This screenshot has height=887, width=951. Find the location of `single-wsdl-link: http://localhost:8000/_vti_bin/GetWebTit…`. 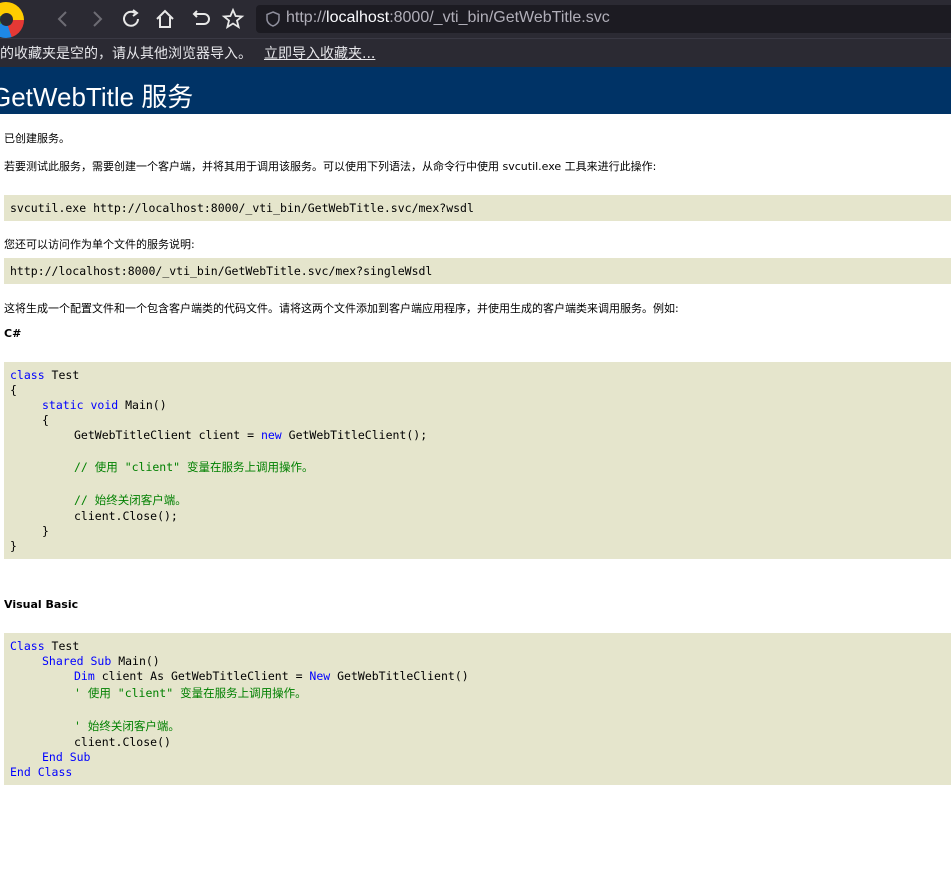

single-wsdl-link: http://localhost:8000/_vti_bin/GetWebTit… is located at coordinates (221, 271).